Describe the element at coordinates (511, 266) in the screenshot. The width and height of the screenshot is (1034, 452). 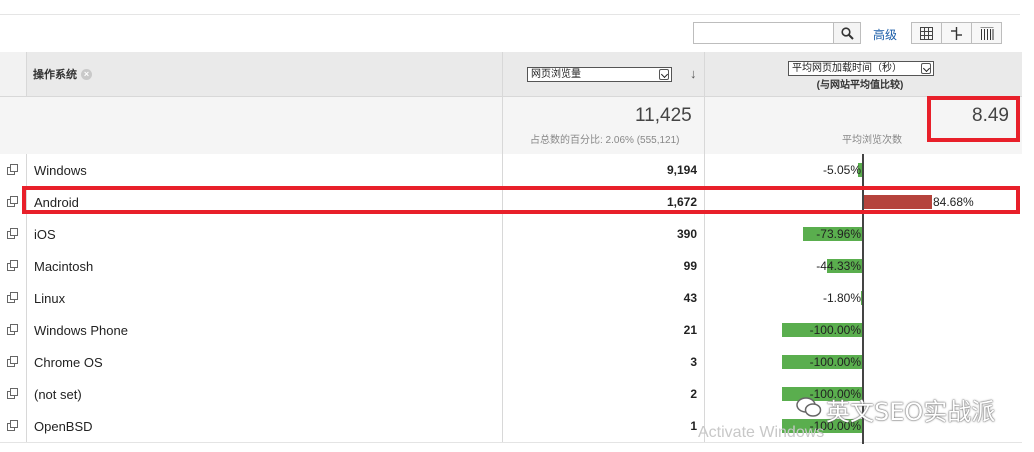
I see `table-row: Macintosh 99 -44.33%` at that location.